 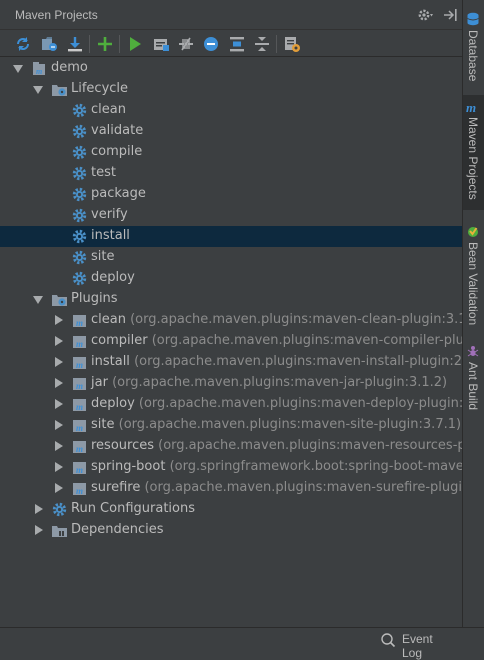 What do you see at coordinates (116, 487) in the screenshot?
I see `plugin-name: surefire` at bounding box center [116, 487].